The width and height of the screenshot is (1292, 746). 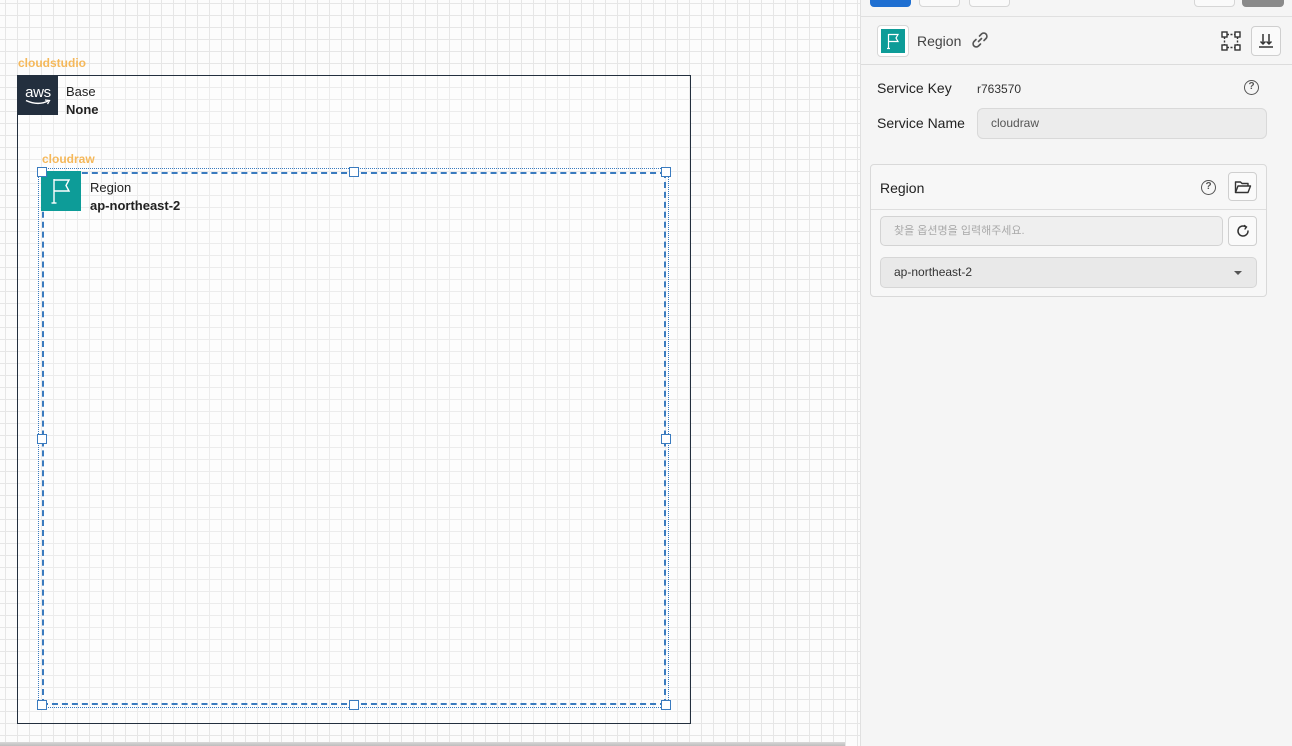 I want to click on region-field-card: Region ? 찾을 옵션명을 입력해주세요. ap-northeast-2, so click(x=1068, y=230).